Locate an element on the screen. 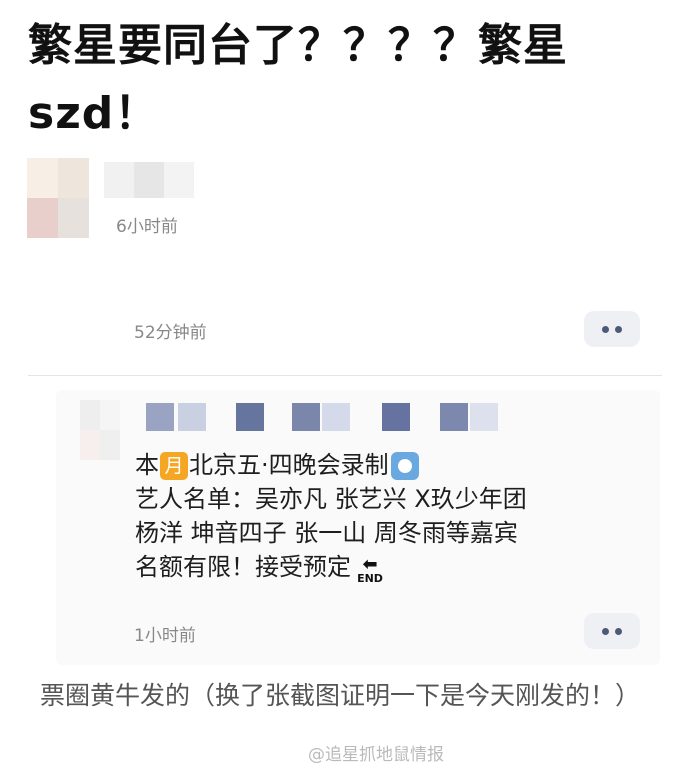  more-button is located at coordinates (612, 329).